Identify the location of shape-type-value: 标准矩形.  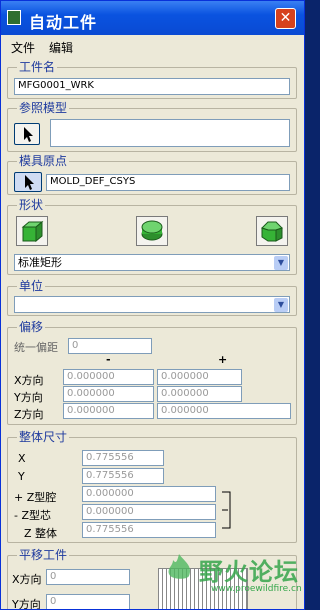
(40, 262).